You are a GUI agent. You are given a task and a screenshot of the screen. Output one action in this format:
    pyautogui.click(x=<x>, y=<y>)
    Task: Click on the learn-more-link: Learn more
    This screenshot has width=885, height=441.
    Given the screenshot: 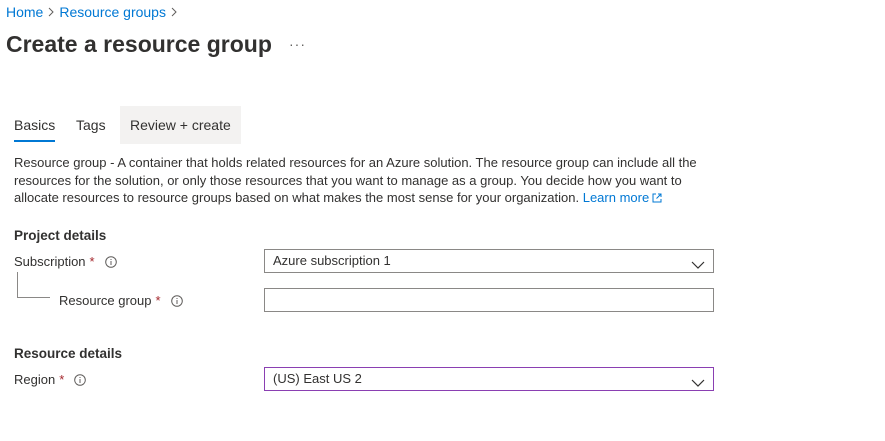 What is the action you would take?
    pyautogui.click(x=622, y=197)
    